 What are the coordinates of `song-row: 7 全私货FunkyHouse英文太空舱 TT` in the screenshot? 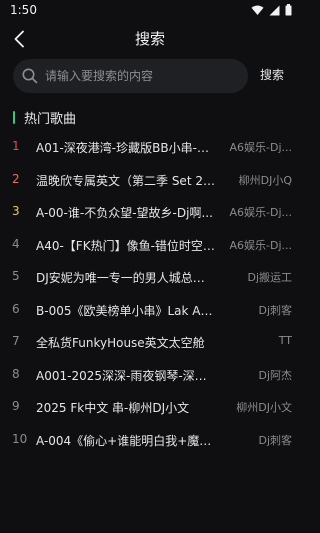 It's located at (150, 342).